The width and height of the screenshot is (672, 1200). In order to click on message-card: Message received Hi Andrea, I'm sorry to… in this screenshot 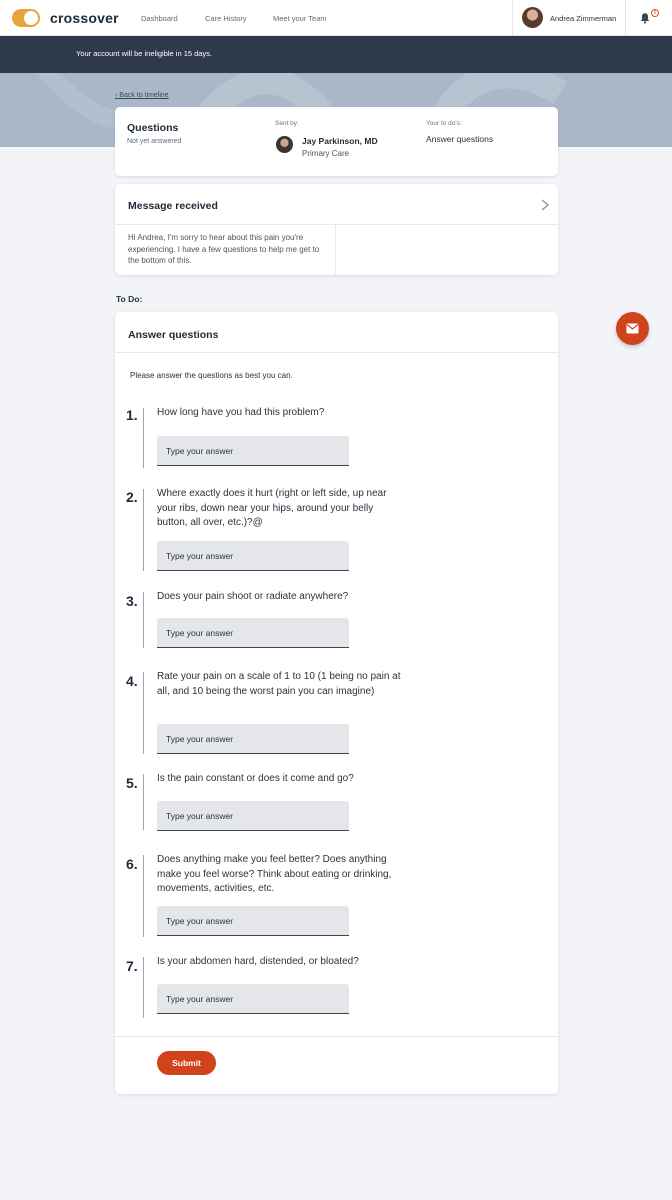, I will do `click(336, 229)`.